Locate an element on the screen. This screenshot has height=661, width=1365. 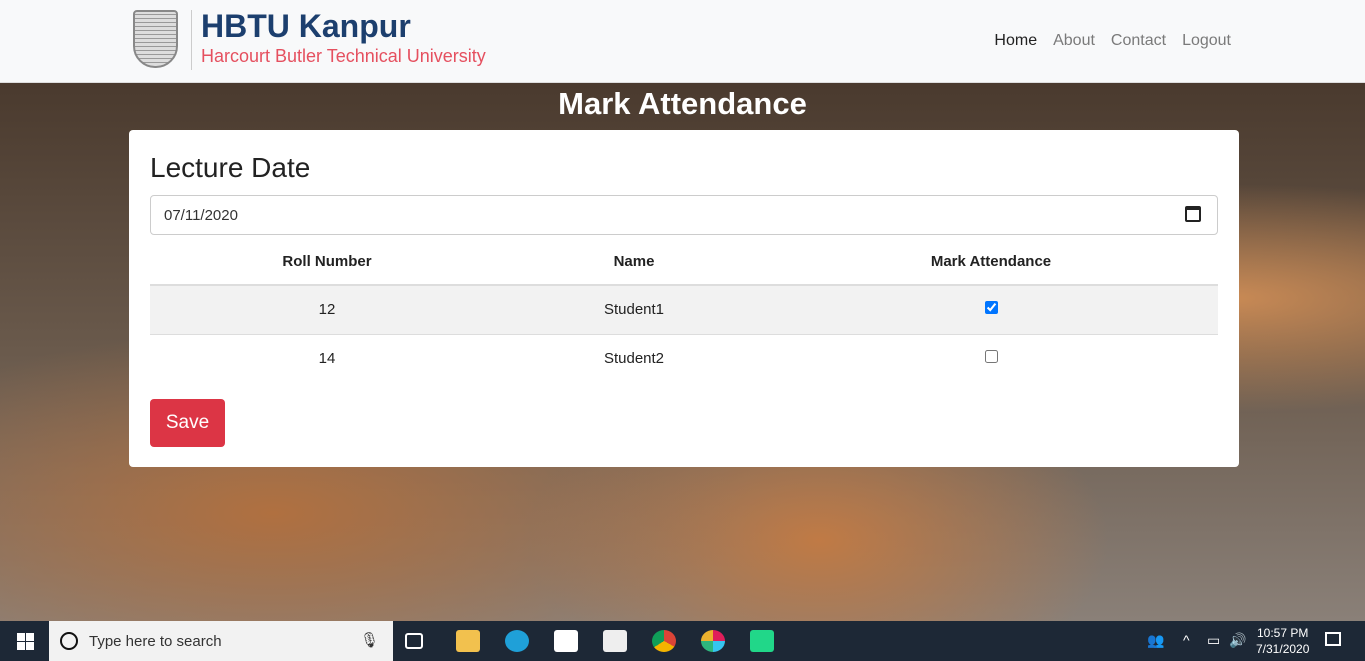
taskbar-search: Type here to search 🎙 is located at coordinates (221, 641).